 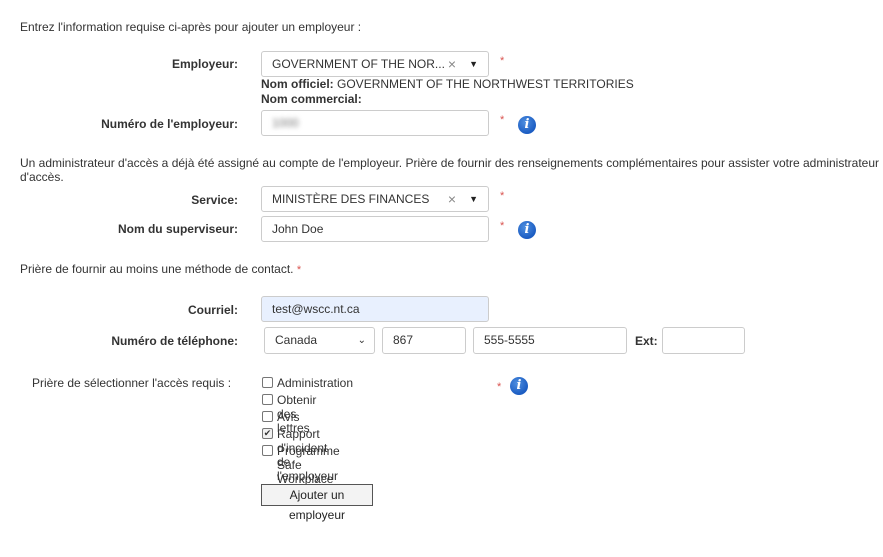 I want to click on employer-number-value: 1000, so click(x=285, y=123).